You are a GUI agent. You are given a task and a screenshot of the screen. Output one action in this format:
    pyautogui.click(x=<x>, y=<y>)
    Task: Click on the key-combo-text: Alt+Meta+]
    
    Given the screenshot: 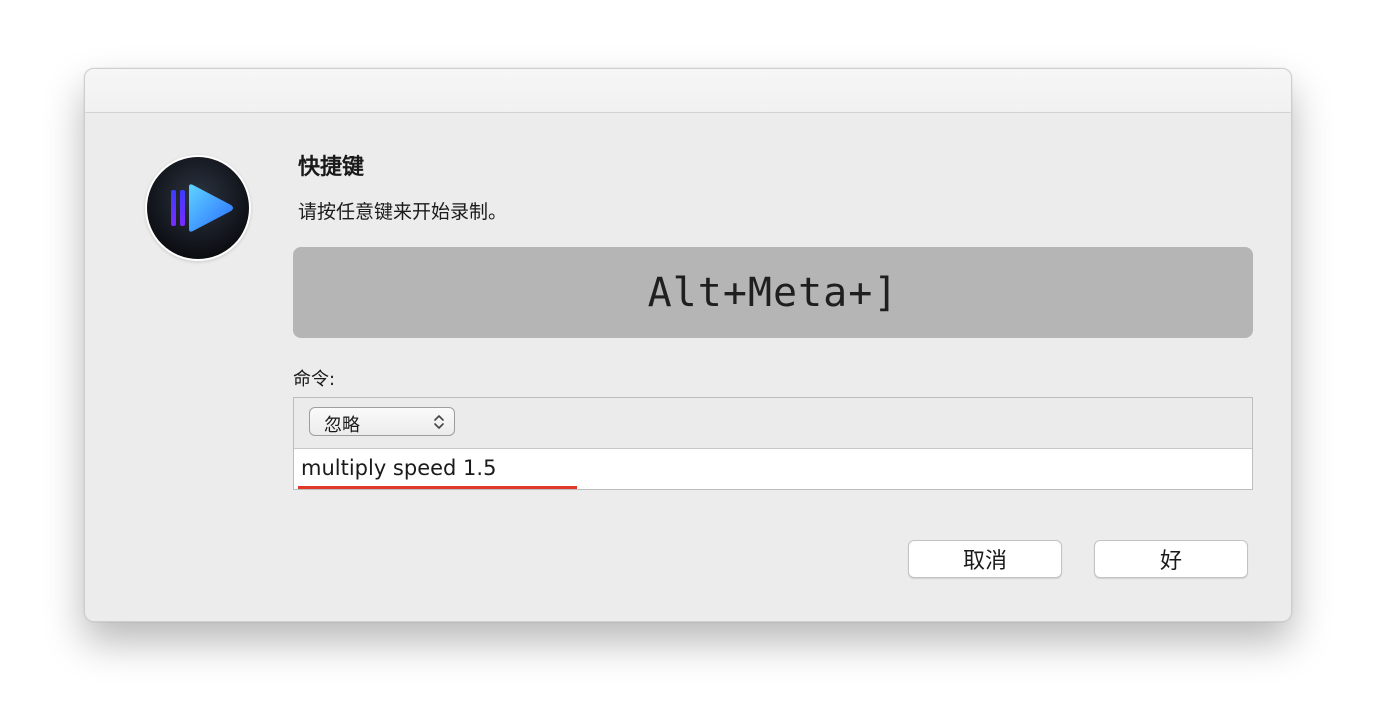 What is the action you would take?
    pyautogui.click(x=773, y=292)
    